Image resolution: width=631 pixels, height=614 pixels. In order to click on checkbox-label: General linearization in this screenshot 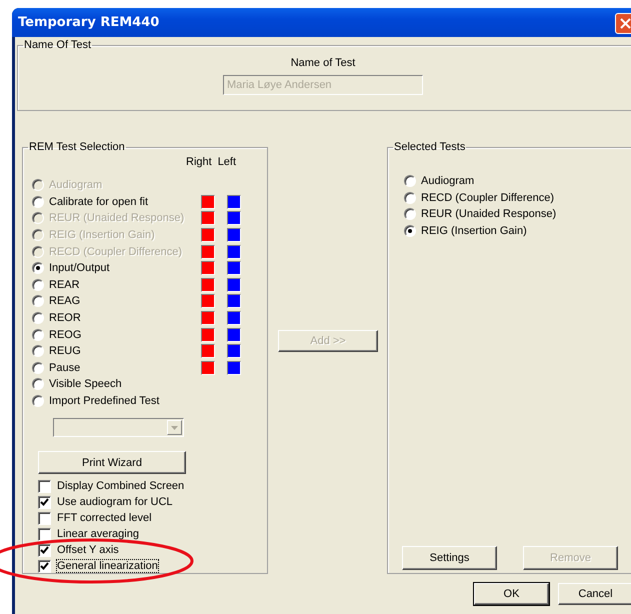, I will do `click(107, 566)`.